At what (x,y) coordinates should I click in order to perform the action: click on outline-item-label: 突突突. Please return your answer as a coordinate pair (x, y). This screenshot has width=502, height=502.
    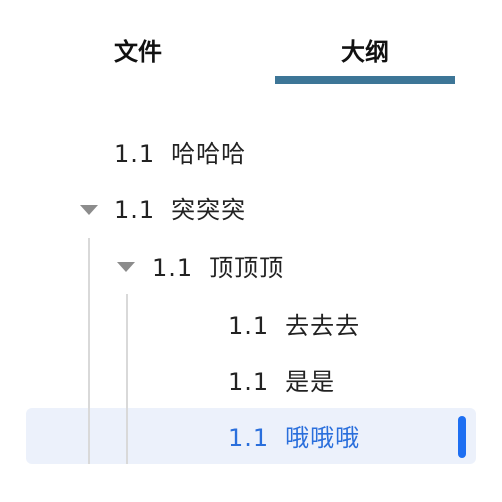
    Looking at the image, I should click on (209, 210).